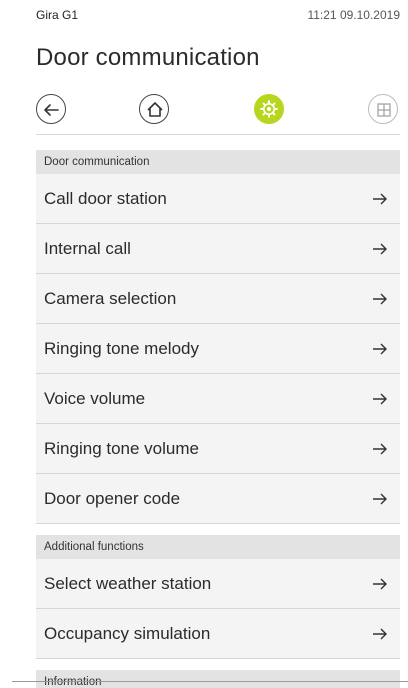 This screenshot has height=688, width=408. I want to click on nav-bar, so click(218, 112).